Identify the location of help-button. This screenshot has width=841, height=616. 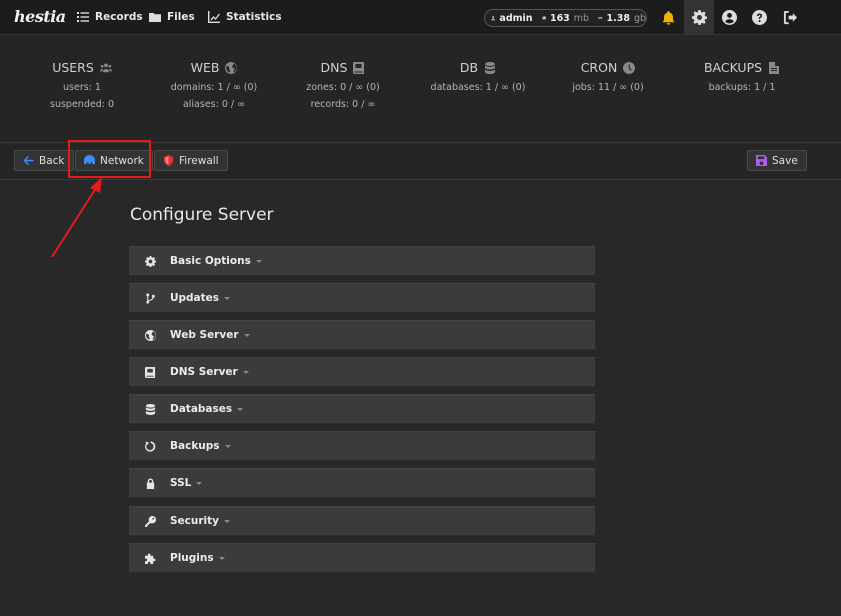
(759, 17).